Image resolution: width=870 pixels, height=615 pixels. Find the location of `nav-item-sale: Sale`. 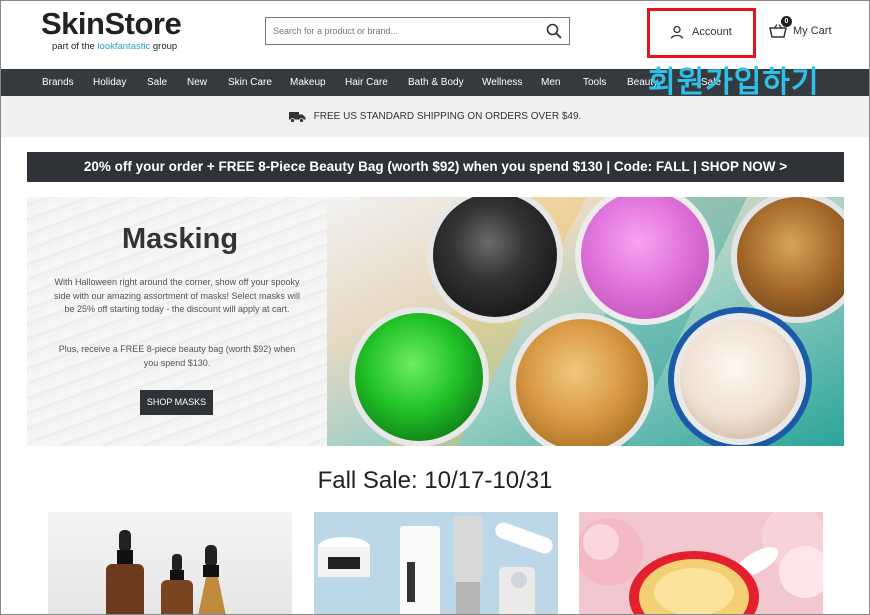

nav-item-sale: Sale is located at coordinates (157, 82).